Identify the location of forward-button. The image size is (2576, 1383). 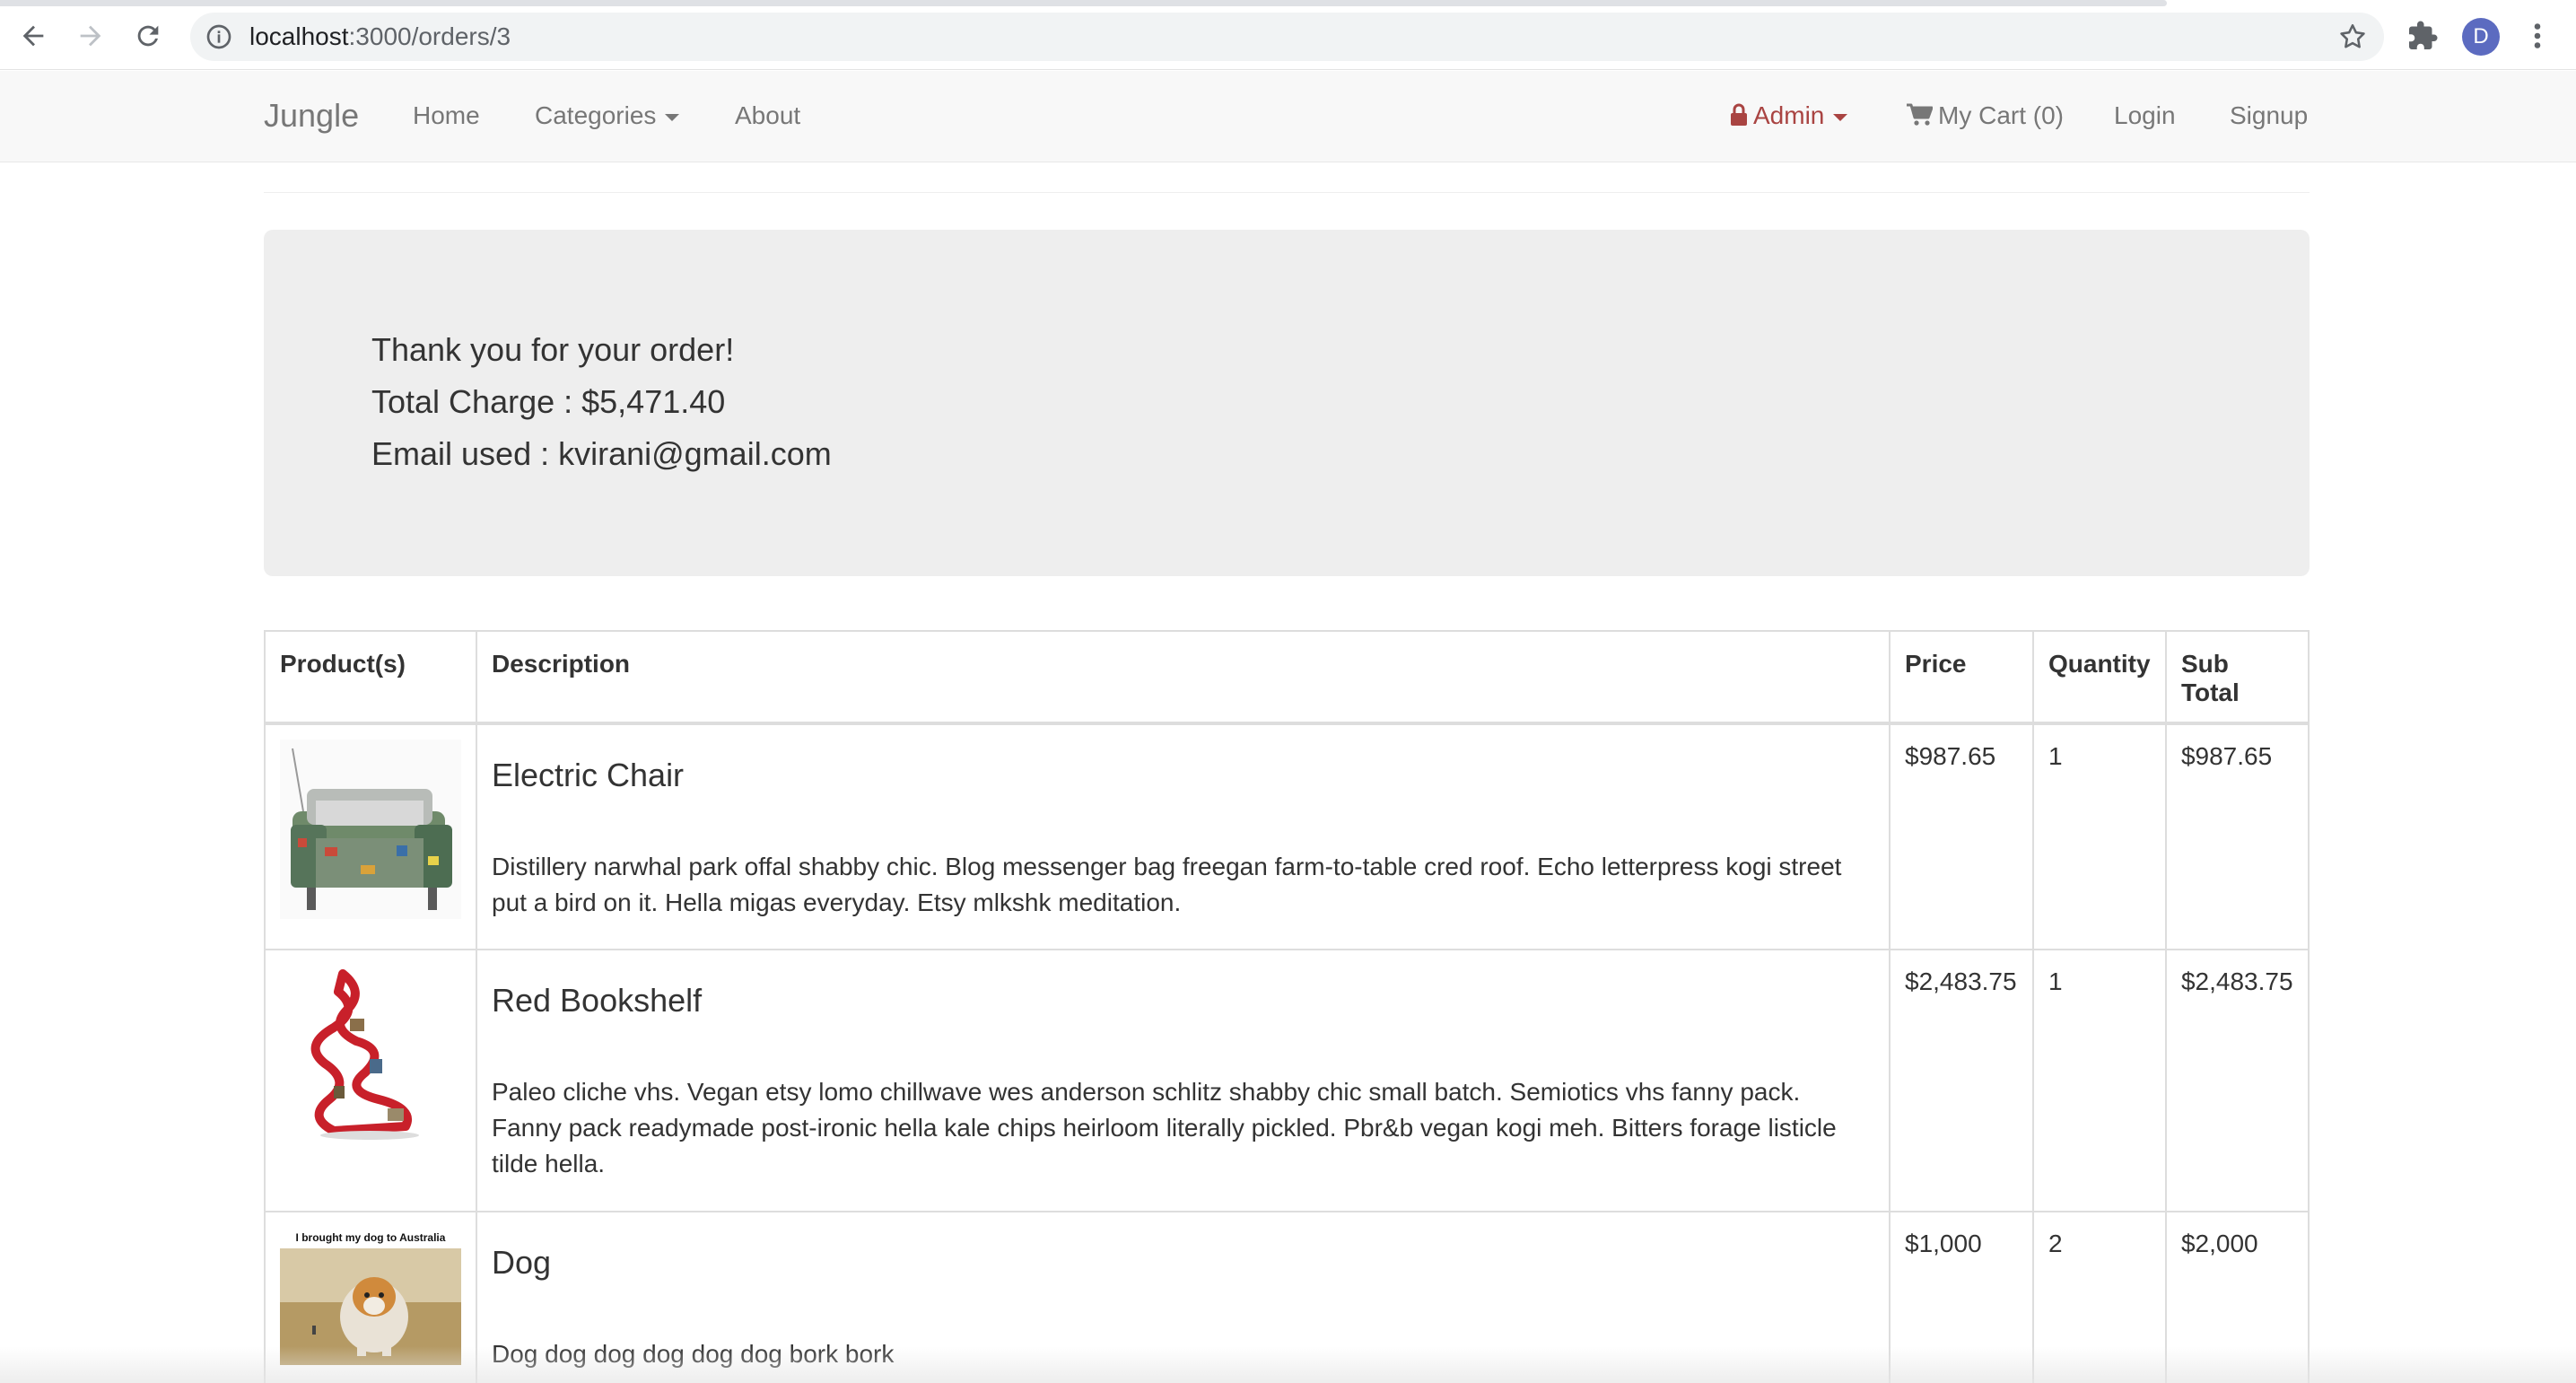
(91, 36).